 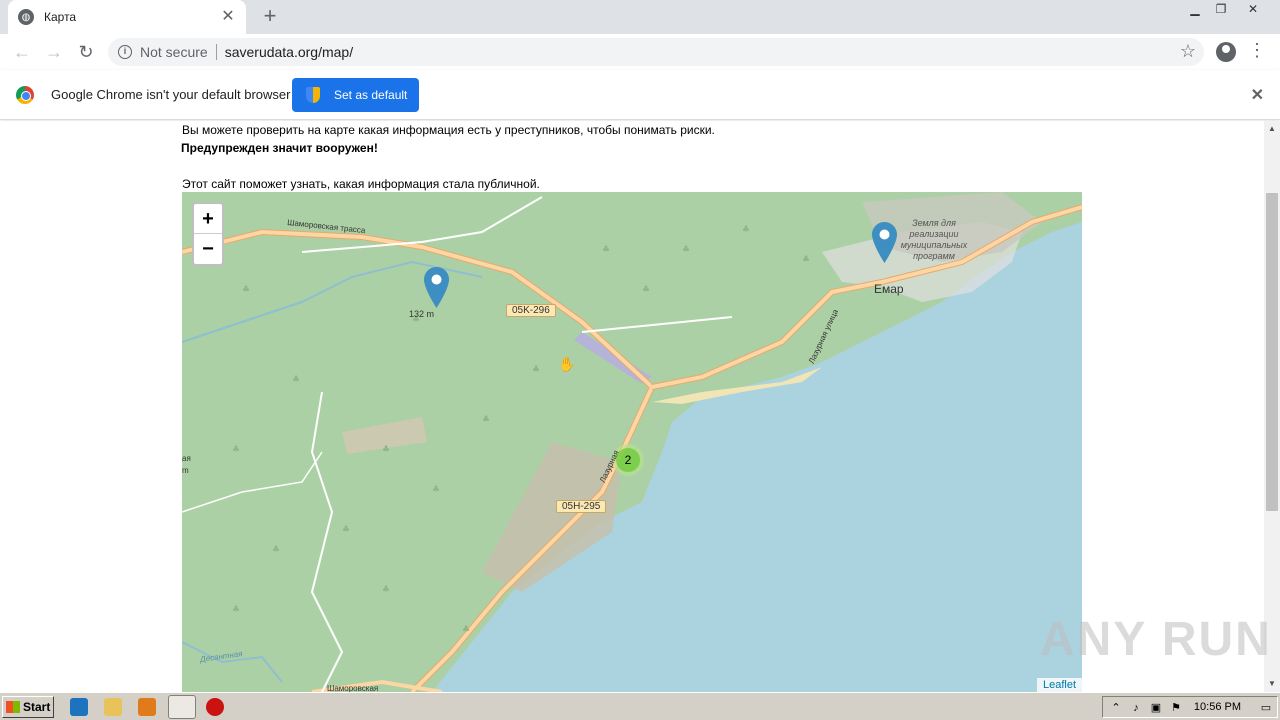 I want to click on road-label: 05H-295, so click(x=581, y=506).